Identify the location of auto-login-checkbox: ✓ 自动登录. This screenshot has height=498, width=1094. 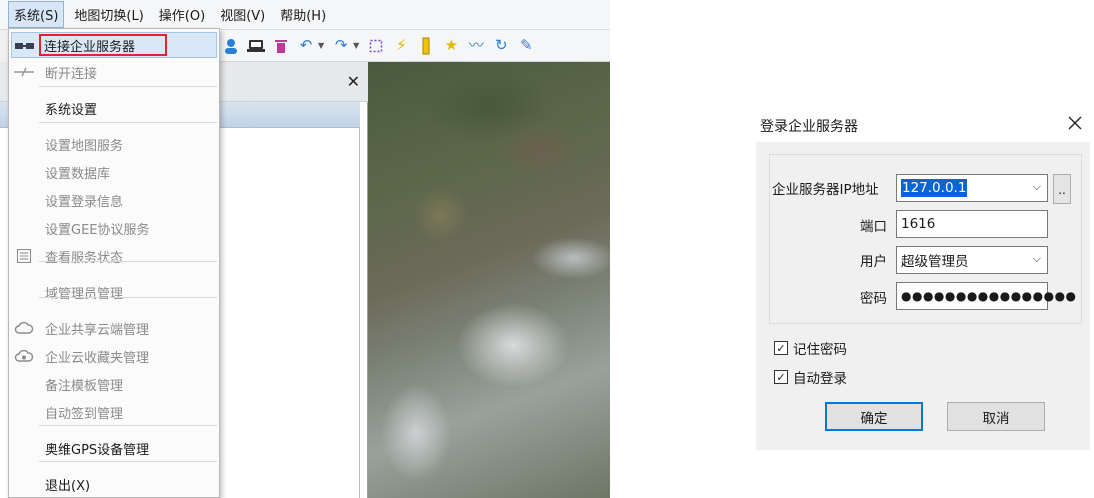
(810, 377).